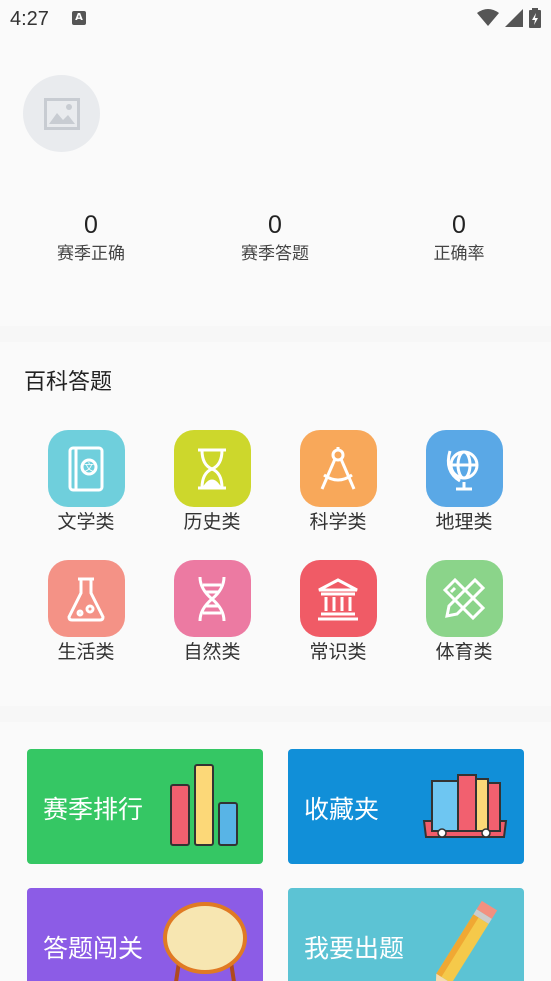 The width and height of the screenshot is (551, 981). Describe the element at coordinates (466, 940) in the screenshot. I see `pencil-icon` at that location.